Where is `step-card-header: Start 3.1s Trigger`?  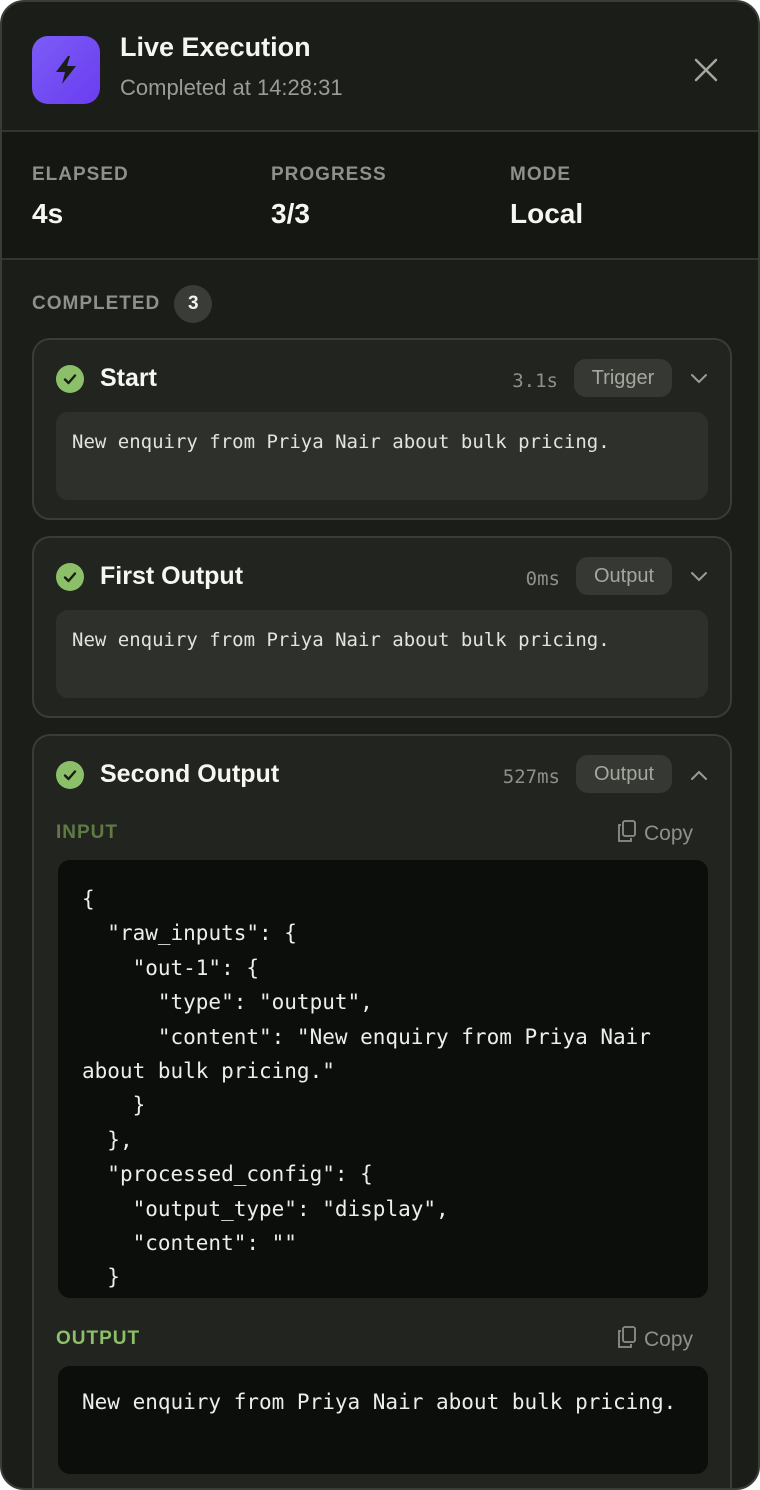
step-card-header: Start 3.1s Trigger is located at coordinates (382, 379).